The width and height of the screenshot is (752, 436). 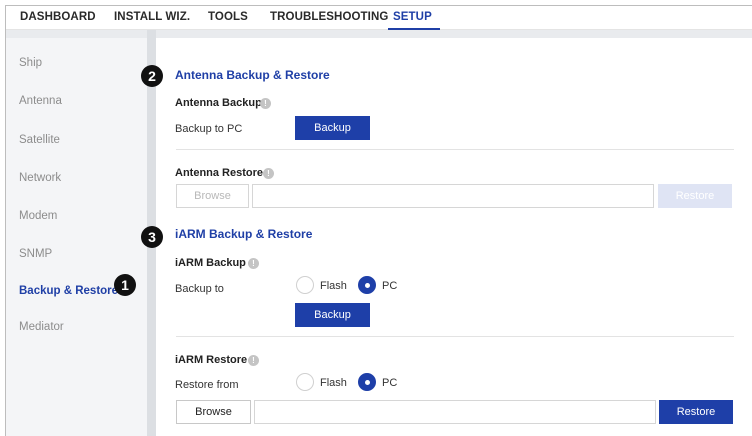 What do you see at coordinates (367, 285) in the screenshot?
I see `iarm-backup-pc-radio` at bounding box center [367, 285].